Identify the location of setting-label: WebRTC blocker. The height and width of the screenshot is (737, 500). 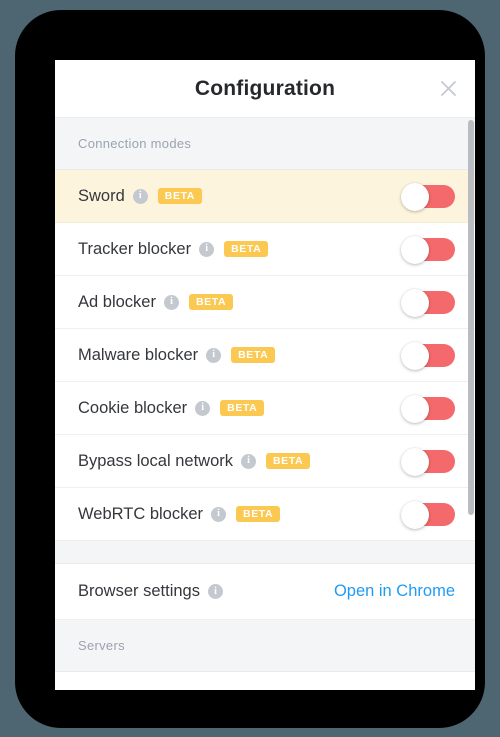
(141, 513).